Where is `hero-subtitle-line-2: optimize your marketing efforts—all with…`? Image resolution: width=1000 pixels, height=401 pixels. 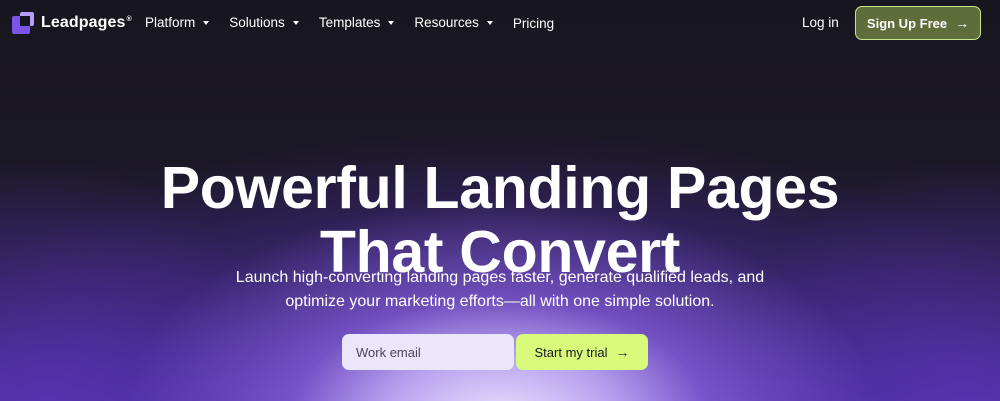
hero-subtitle-line-2: optimize your marketing efforts—all with… is located at coordinates (500, 301).